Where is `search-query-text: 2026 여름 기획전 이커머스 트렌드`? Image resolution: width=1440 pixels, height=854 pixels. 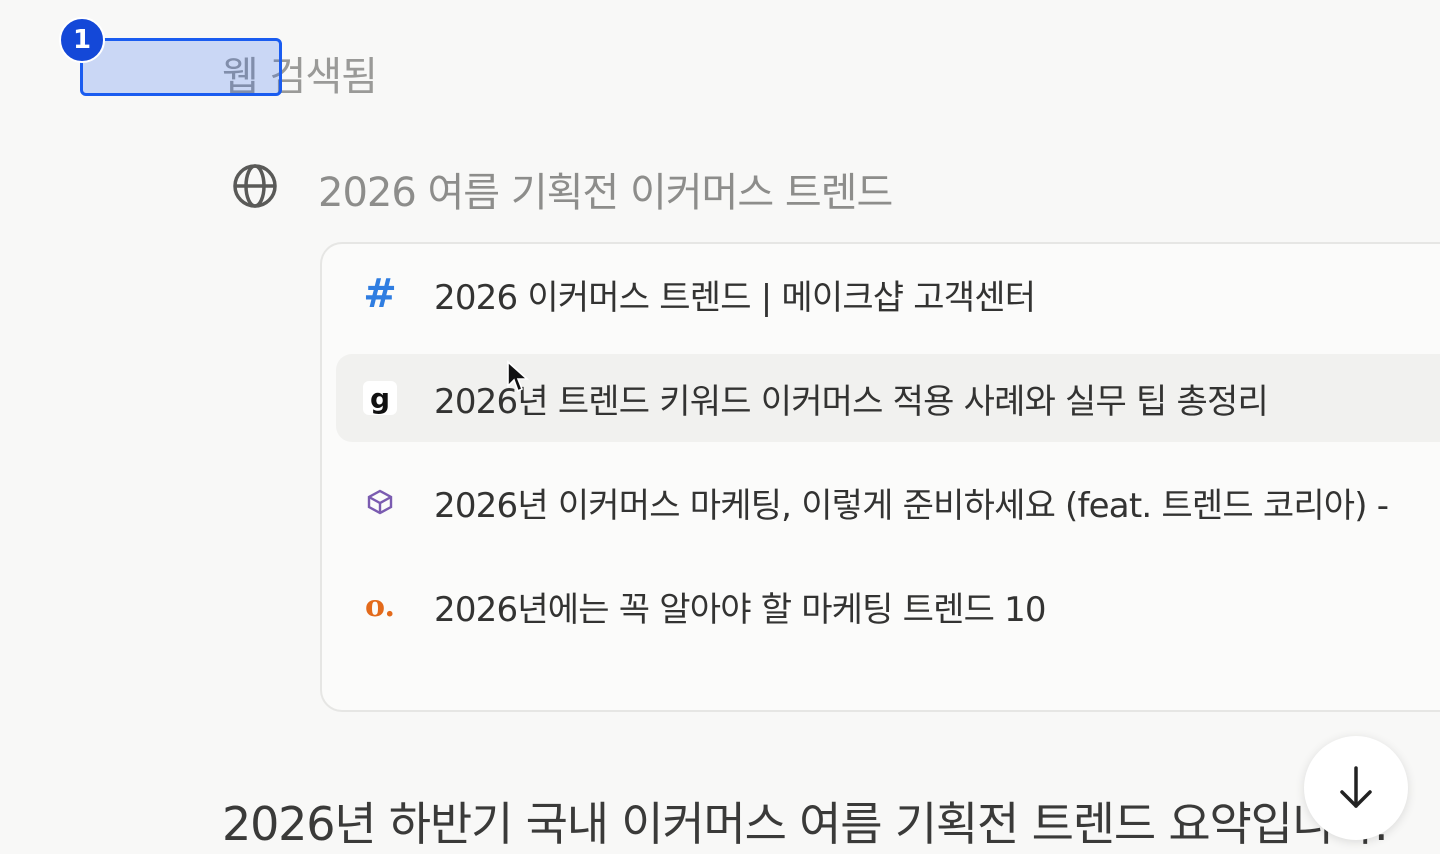
search-query-text: 2026 여름 기획전 이커머스 트렌드 is located at coordinates (605, 193).